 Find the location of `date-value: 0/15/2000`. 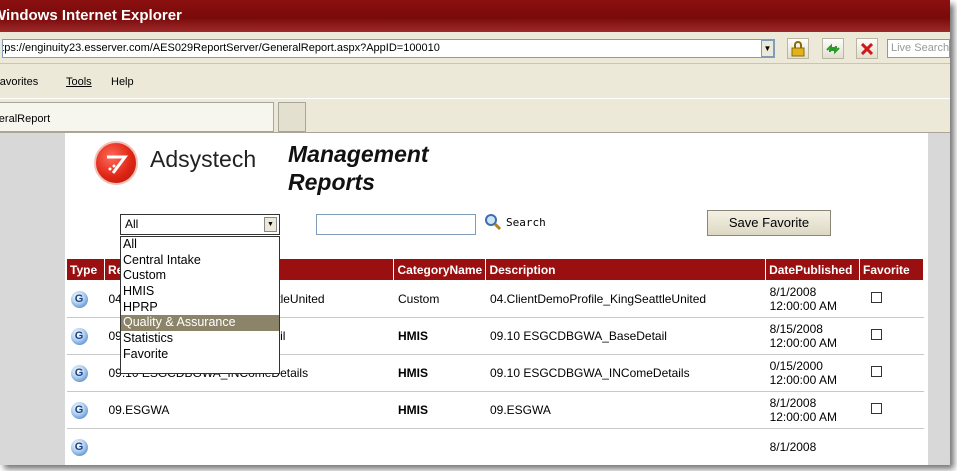

date-value: 0/15/2000 is located at coordinates (796, 366).